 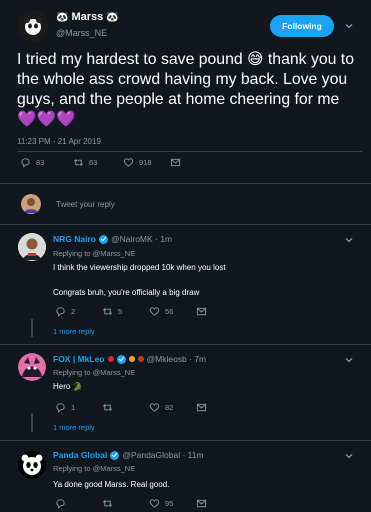 I want to click on like-action: 56, so click(x=172, y=311).